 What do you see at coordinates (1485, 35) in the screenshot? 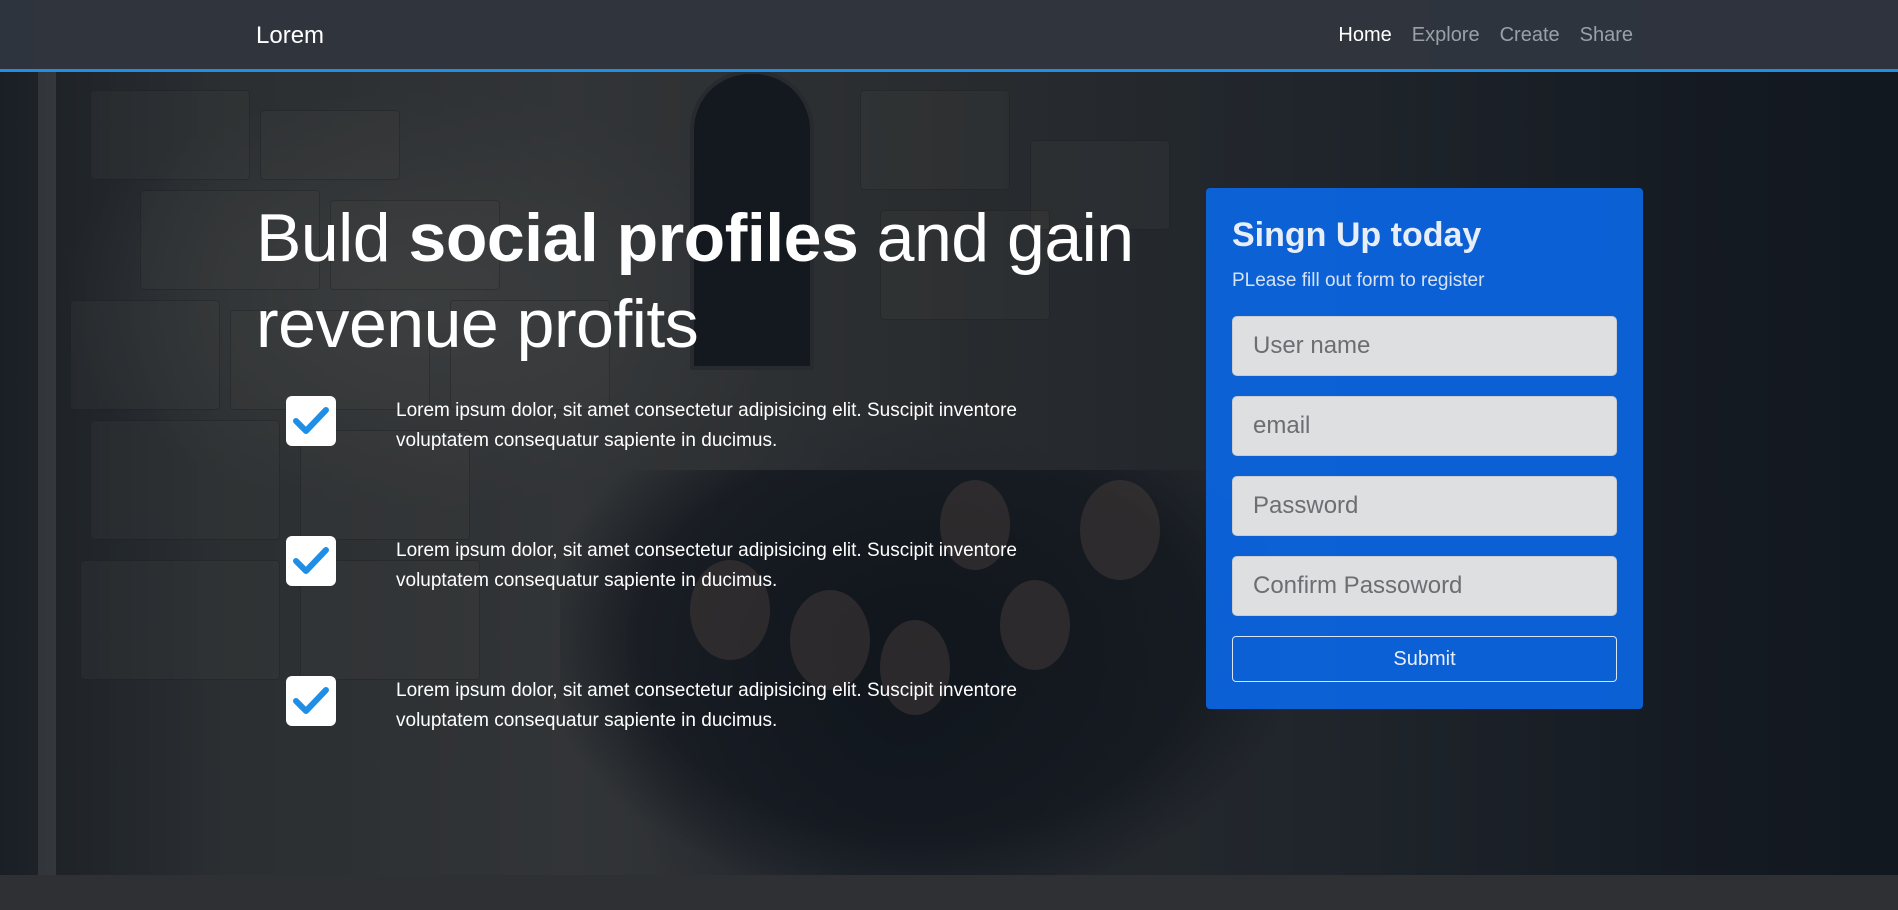
I see `nav-links: Home Explore Create Share` at bounding box center [1485, 35].